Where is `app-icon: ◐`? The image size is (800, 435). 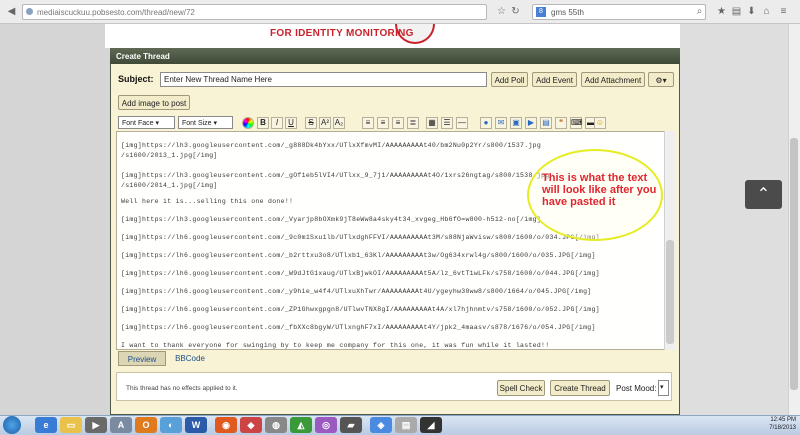
app-icon: ◐ is located at coordinates (171, 425).